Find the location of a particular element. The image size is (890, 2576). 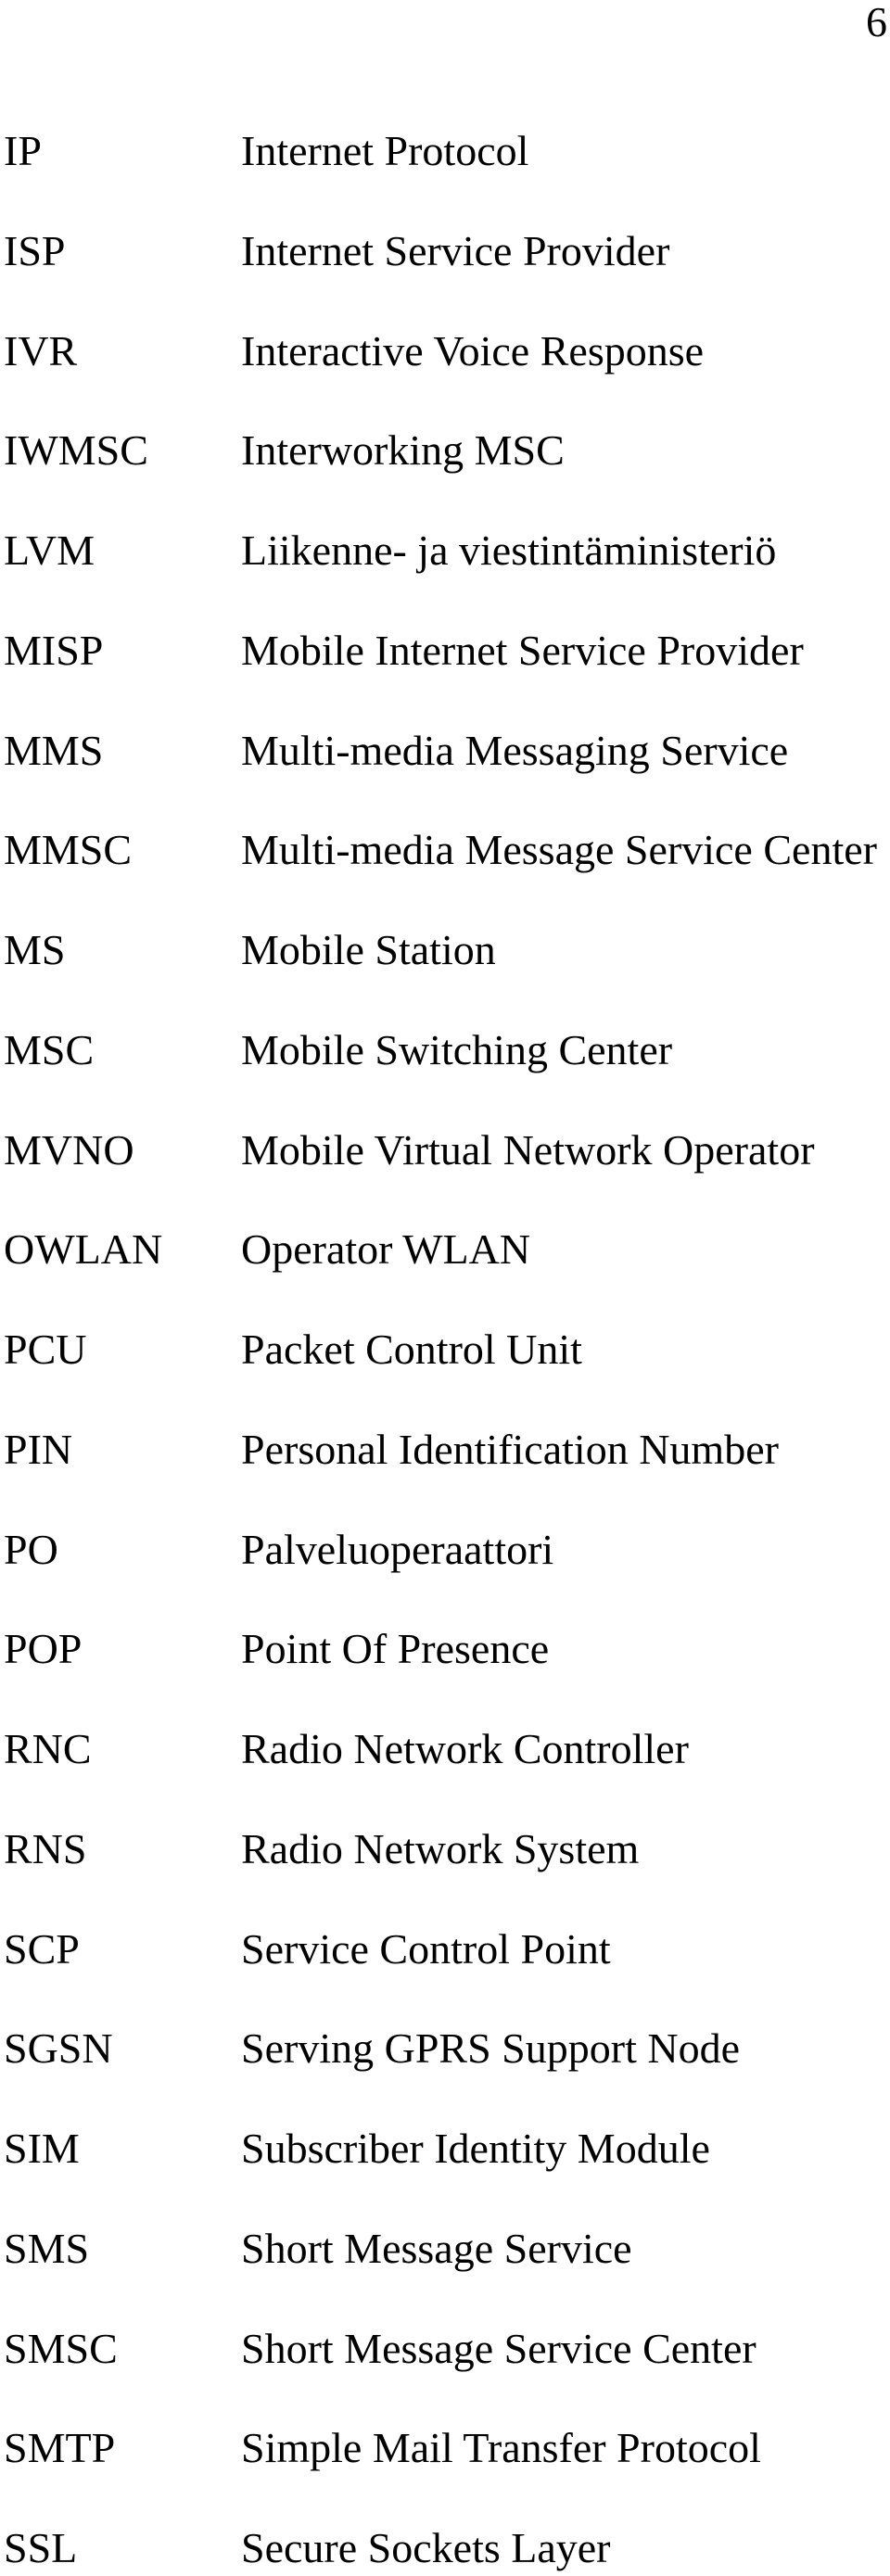

abbreviation-term: LVM is located at coordinates (49, 550).